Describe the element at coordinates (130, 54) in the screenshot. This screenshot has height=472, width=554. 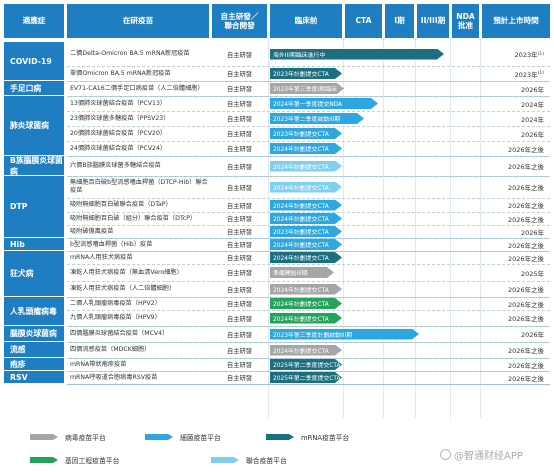
I see `candidate-name: 二價Delta-Omicron BA.5 mRNA新冠疫苗` at that location.